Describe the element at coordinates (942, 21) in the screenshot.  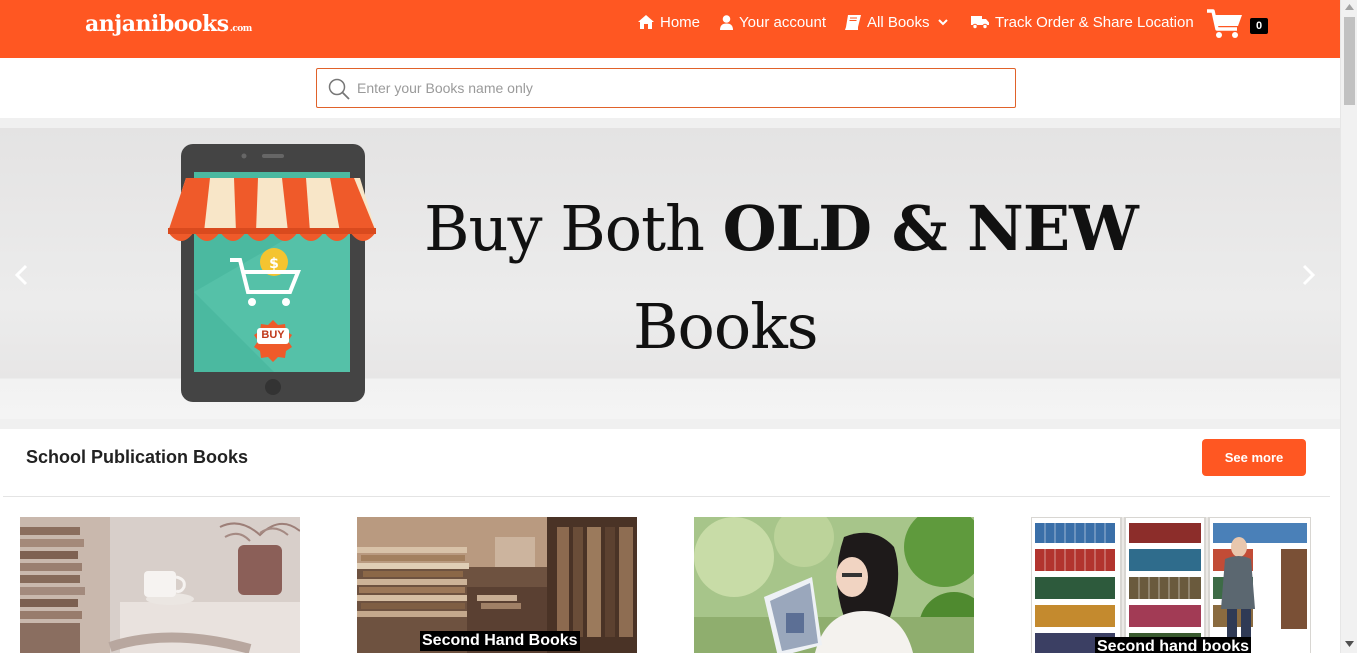
I see `chevron-down-icon` at that location.